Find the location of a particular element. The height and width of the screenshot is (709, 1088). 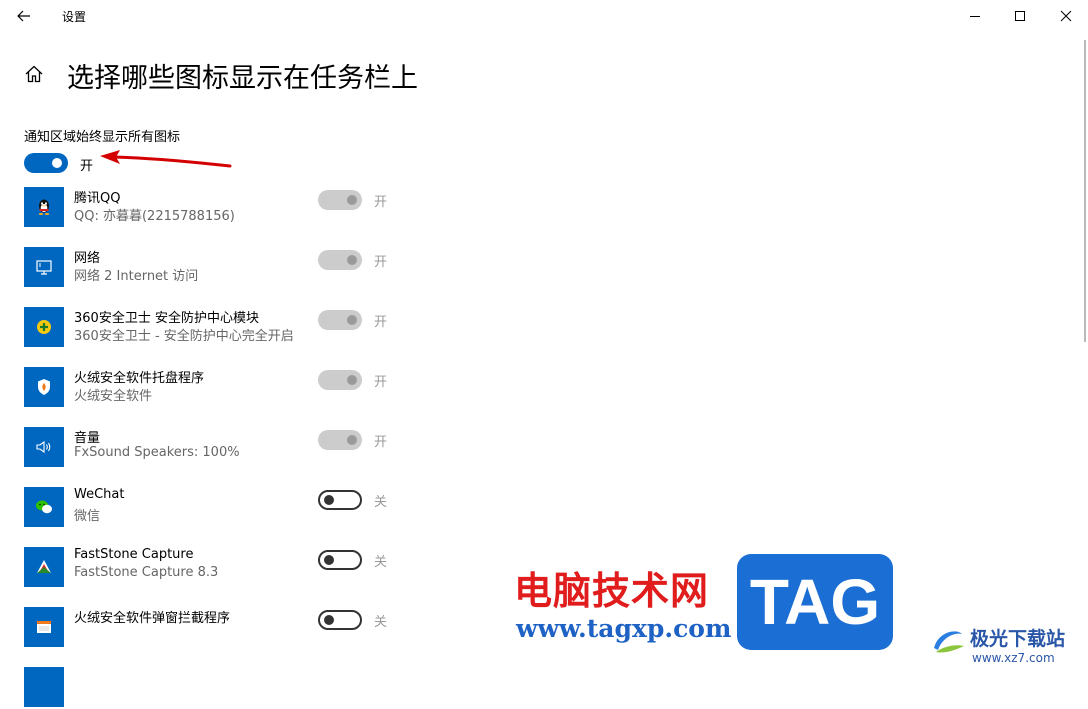

app-description: 微信 is located at coordinates (87, 516).